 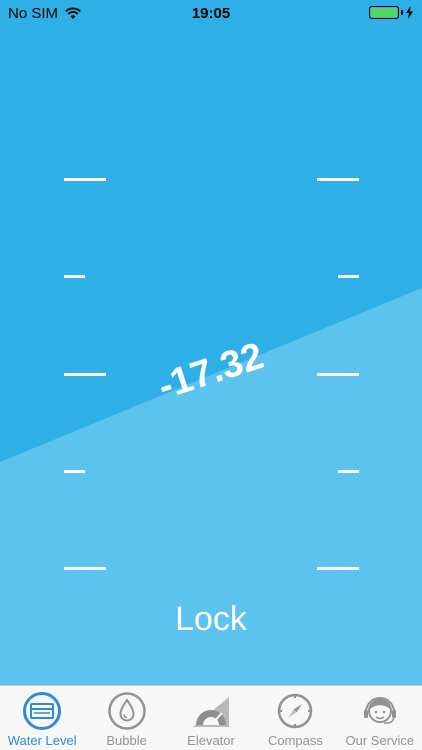 I want to click on tab-label: Water Level, so click(x=42, y=740).